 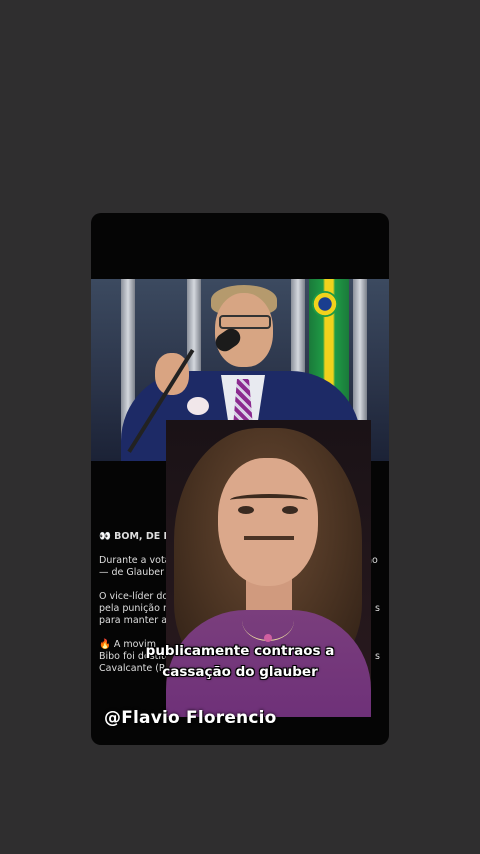 What do you see at coordinates (268, 638) in the screenshot?
I see `necklace-pendant` at bounding box center [268, 638].